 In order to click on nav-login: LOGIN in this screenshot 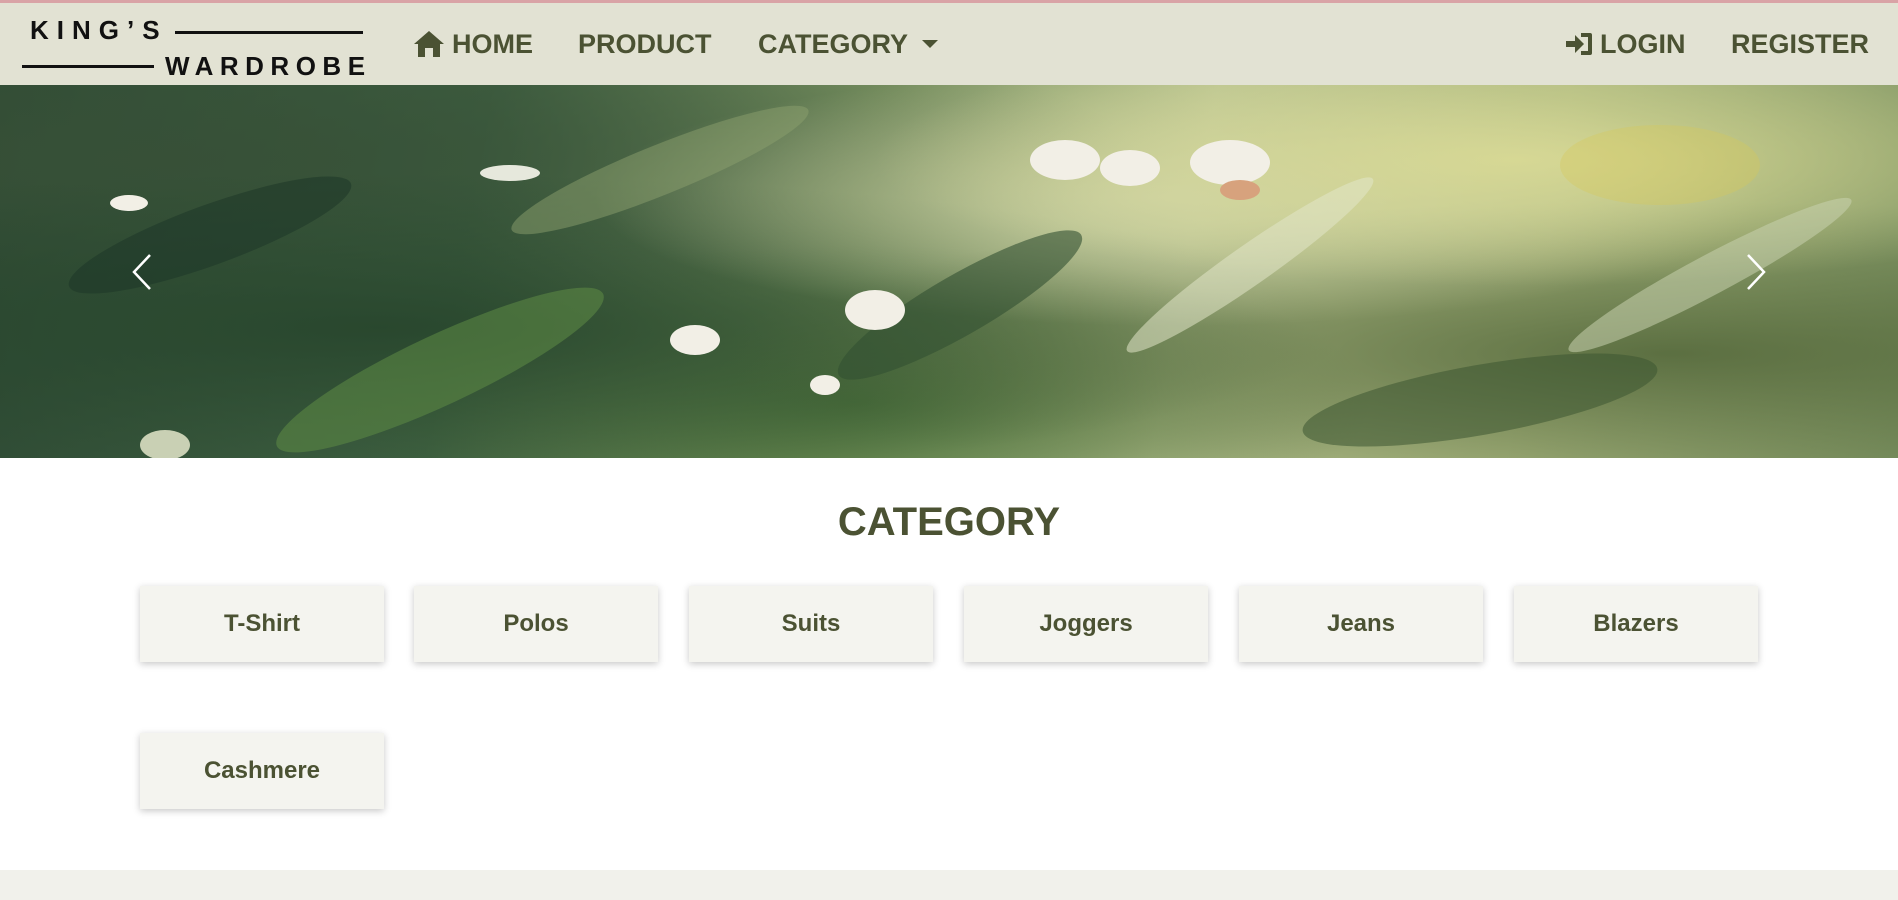, I will do `click(1625, 44)`.